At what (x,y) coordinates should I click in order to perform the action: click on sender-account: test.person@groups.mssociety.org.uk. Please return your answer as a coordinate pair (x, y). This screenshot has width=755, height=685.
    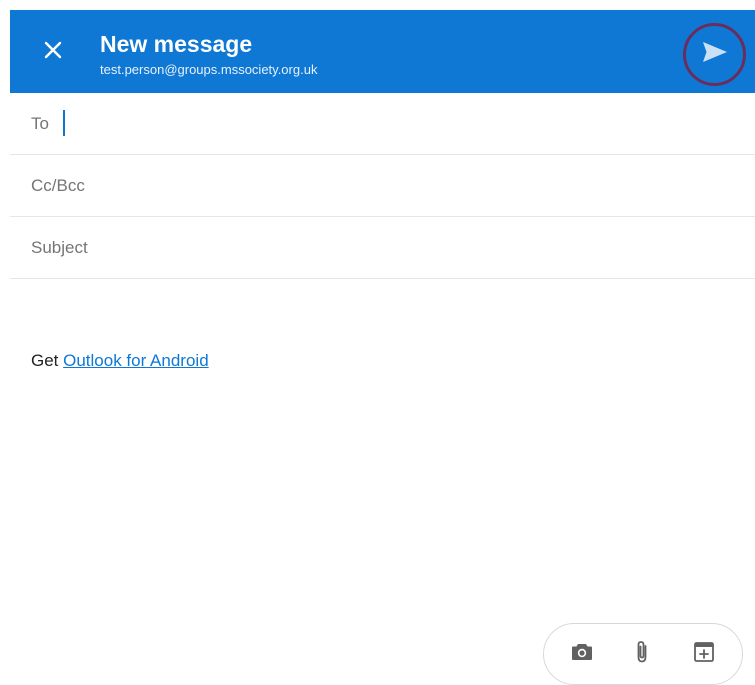
    Looking at the image, I should click on (209, 69).